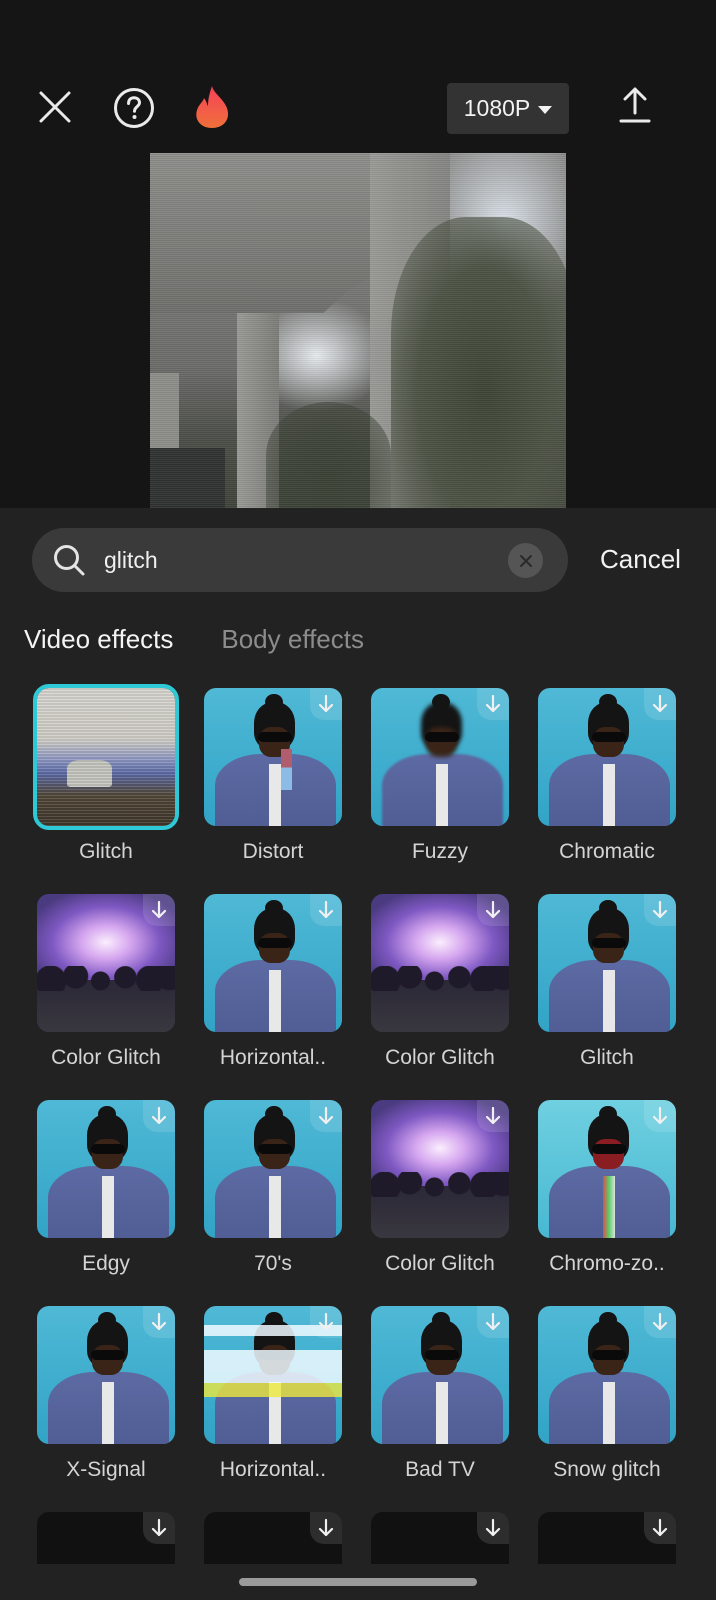 The height and width of the screenshot is (1600, 716). I want to click on home-indicator, so click(358, 1582).